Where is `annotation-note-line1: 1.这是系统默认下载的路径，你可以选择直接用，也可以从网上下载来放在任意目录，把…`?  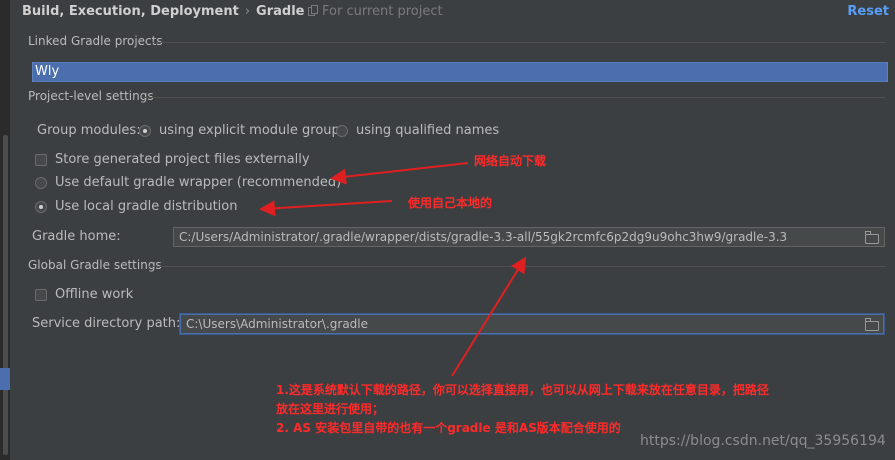
annotation-note-line1: 1.这是系统默认下载的路径，你可以选择直接用，也可以从网上下载来放在任意目录，把… is located at coordinates (522, 390).